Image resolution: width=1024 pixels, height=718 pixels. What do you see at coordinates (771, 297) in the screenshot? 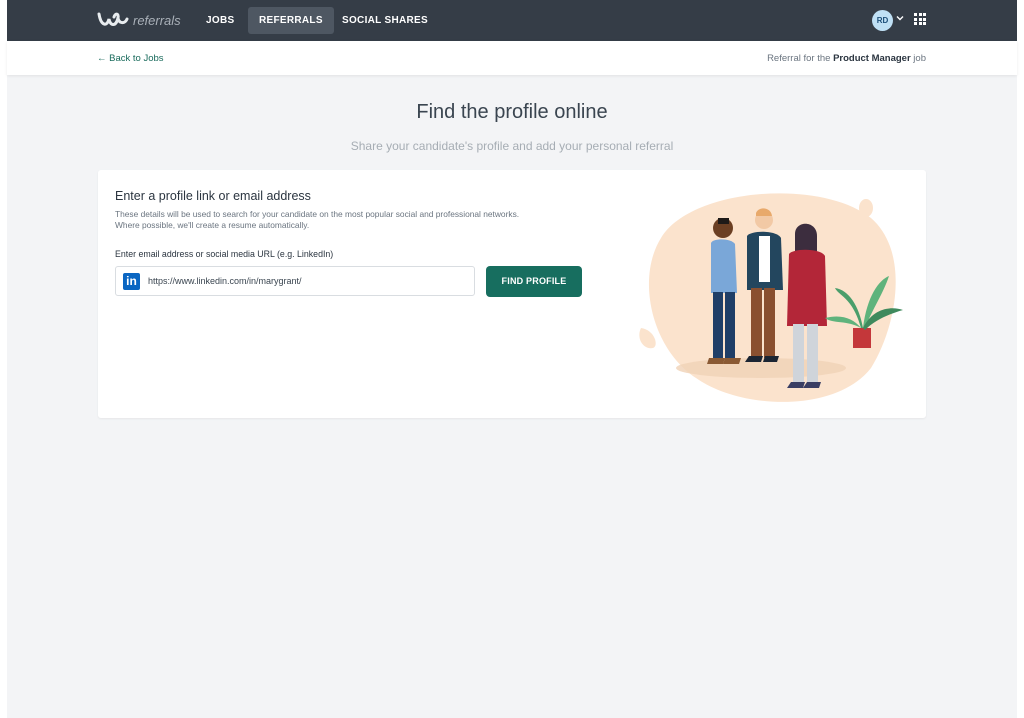
I see `referral-illustration` at bounding box center [771, 297].